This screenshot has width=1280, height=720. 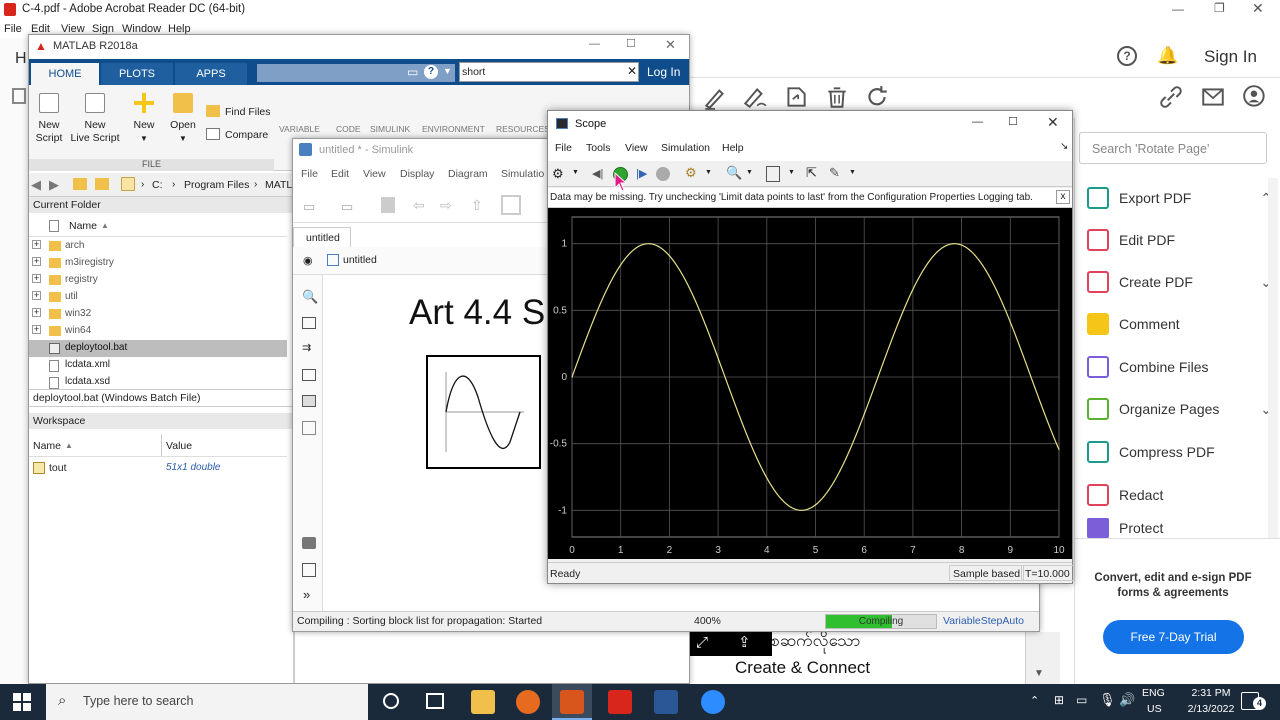 What do you see at coordinates (1179, 528) in the screenshot?
I see `tool-protect: Protect` at bounding box center [1179, 528].